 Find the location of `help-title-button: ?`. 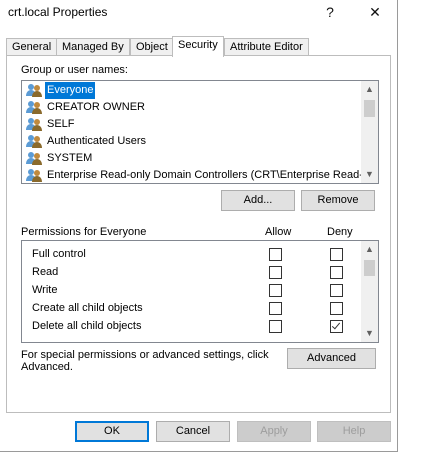

help-title-button: ? is located at coordinates (330, 12).